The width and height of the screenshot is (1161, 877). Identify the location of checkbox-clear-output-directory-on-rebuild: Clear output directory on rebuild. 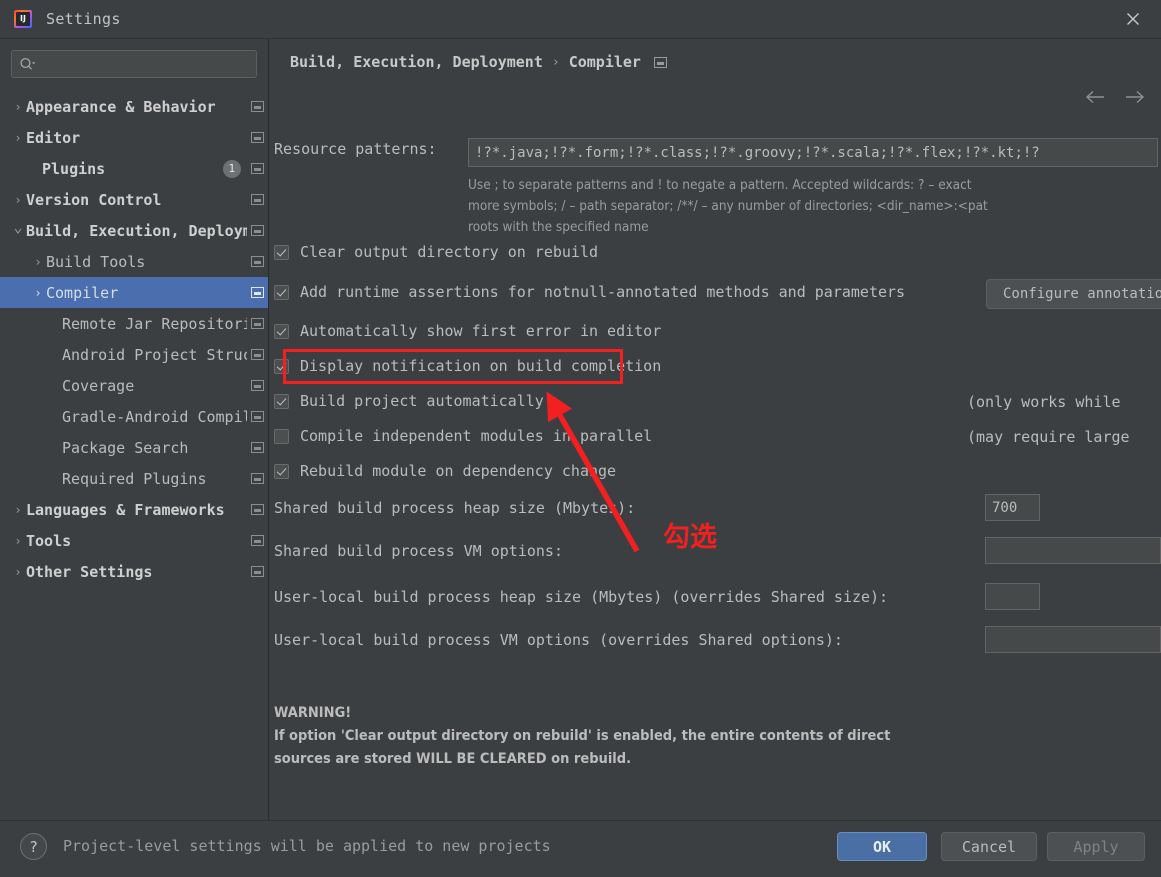
(436, 252).